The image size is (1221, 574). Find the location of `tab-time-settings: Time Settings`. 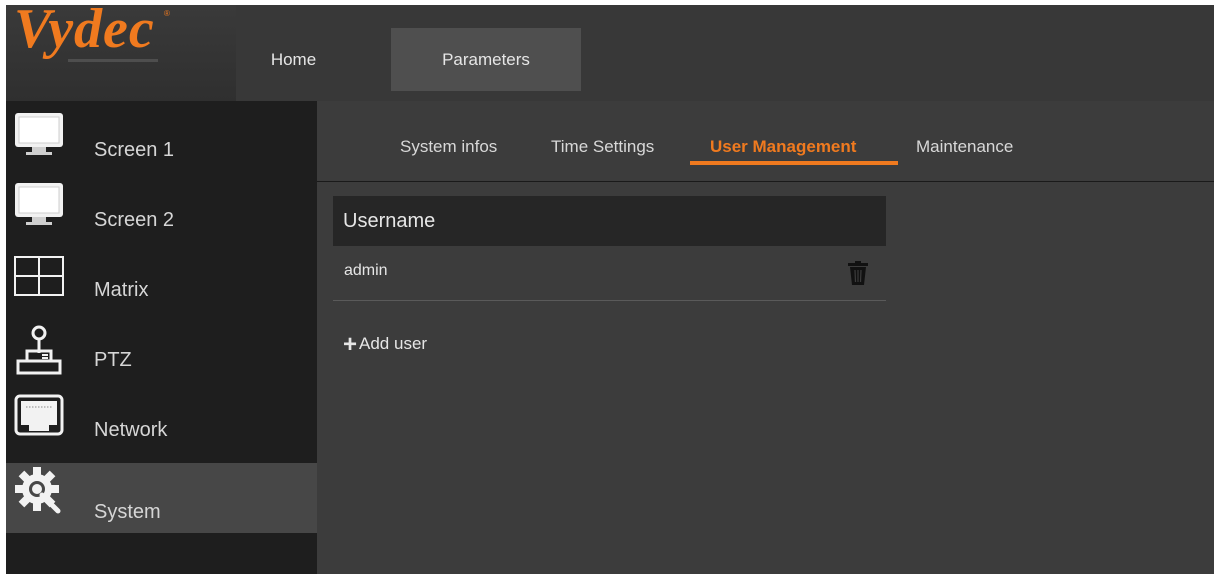

tab-time-settings: Time Settings is located at coordinates (602, 147).